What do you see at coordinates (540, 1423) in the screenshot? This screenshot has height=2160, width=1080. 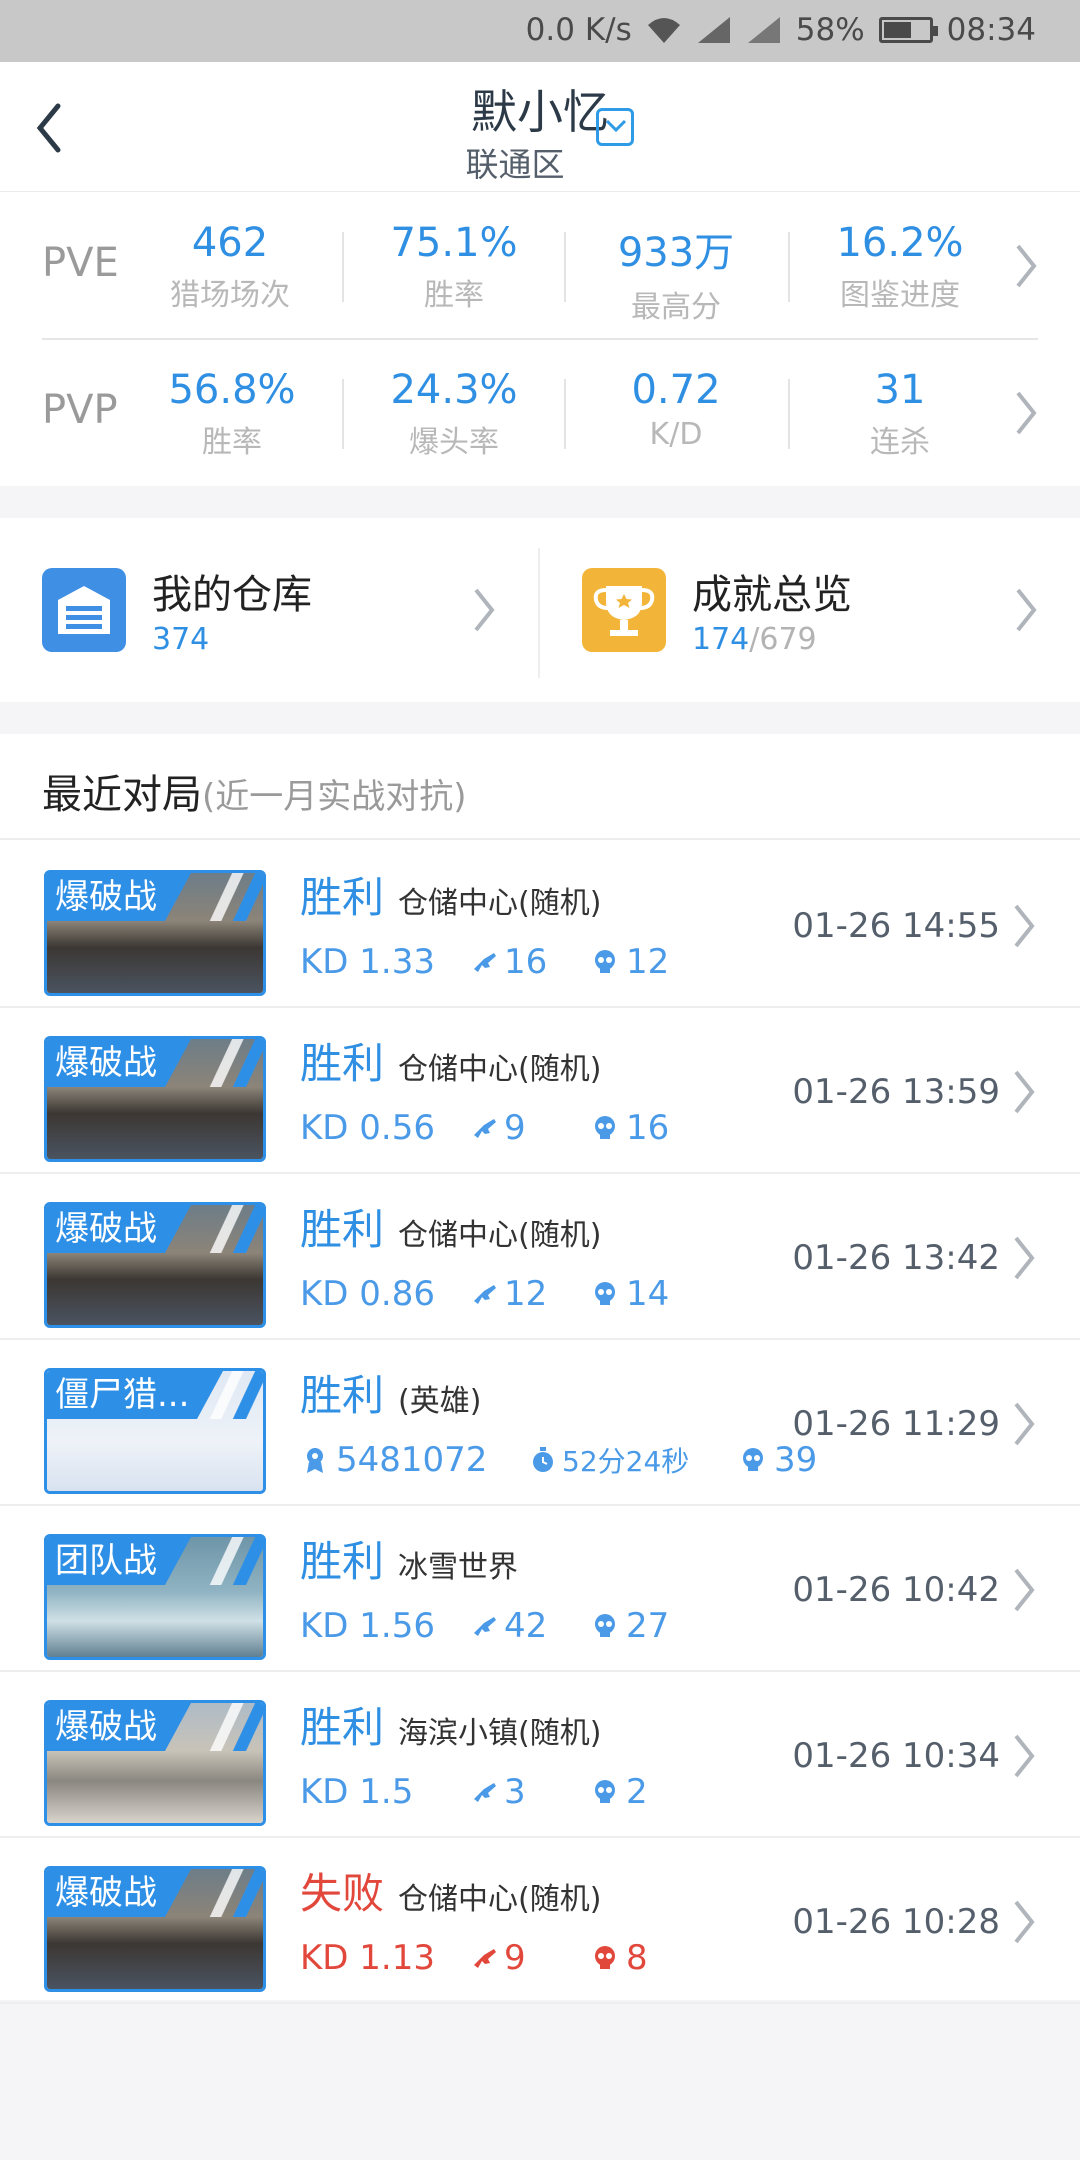 I see `match-row: 僵尸猎... 胜利 (英雄) 5481072 52分24秒 39 01-26 11:29` at bounding box center [540, 1423].